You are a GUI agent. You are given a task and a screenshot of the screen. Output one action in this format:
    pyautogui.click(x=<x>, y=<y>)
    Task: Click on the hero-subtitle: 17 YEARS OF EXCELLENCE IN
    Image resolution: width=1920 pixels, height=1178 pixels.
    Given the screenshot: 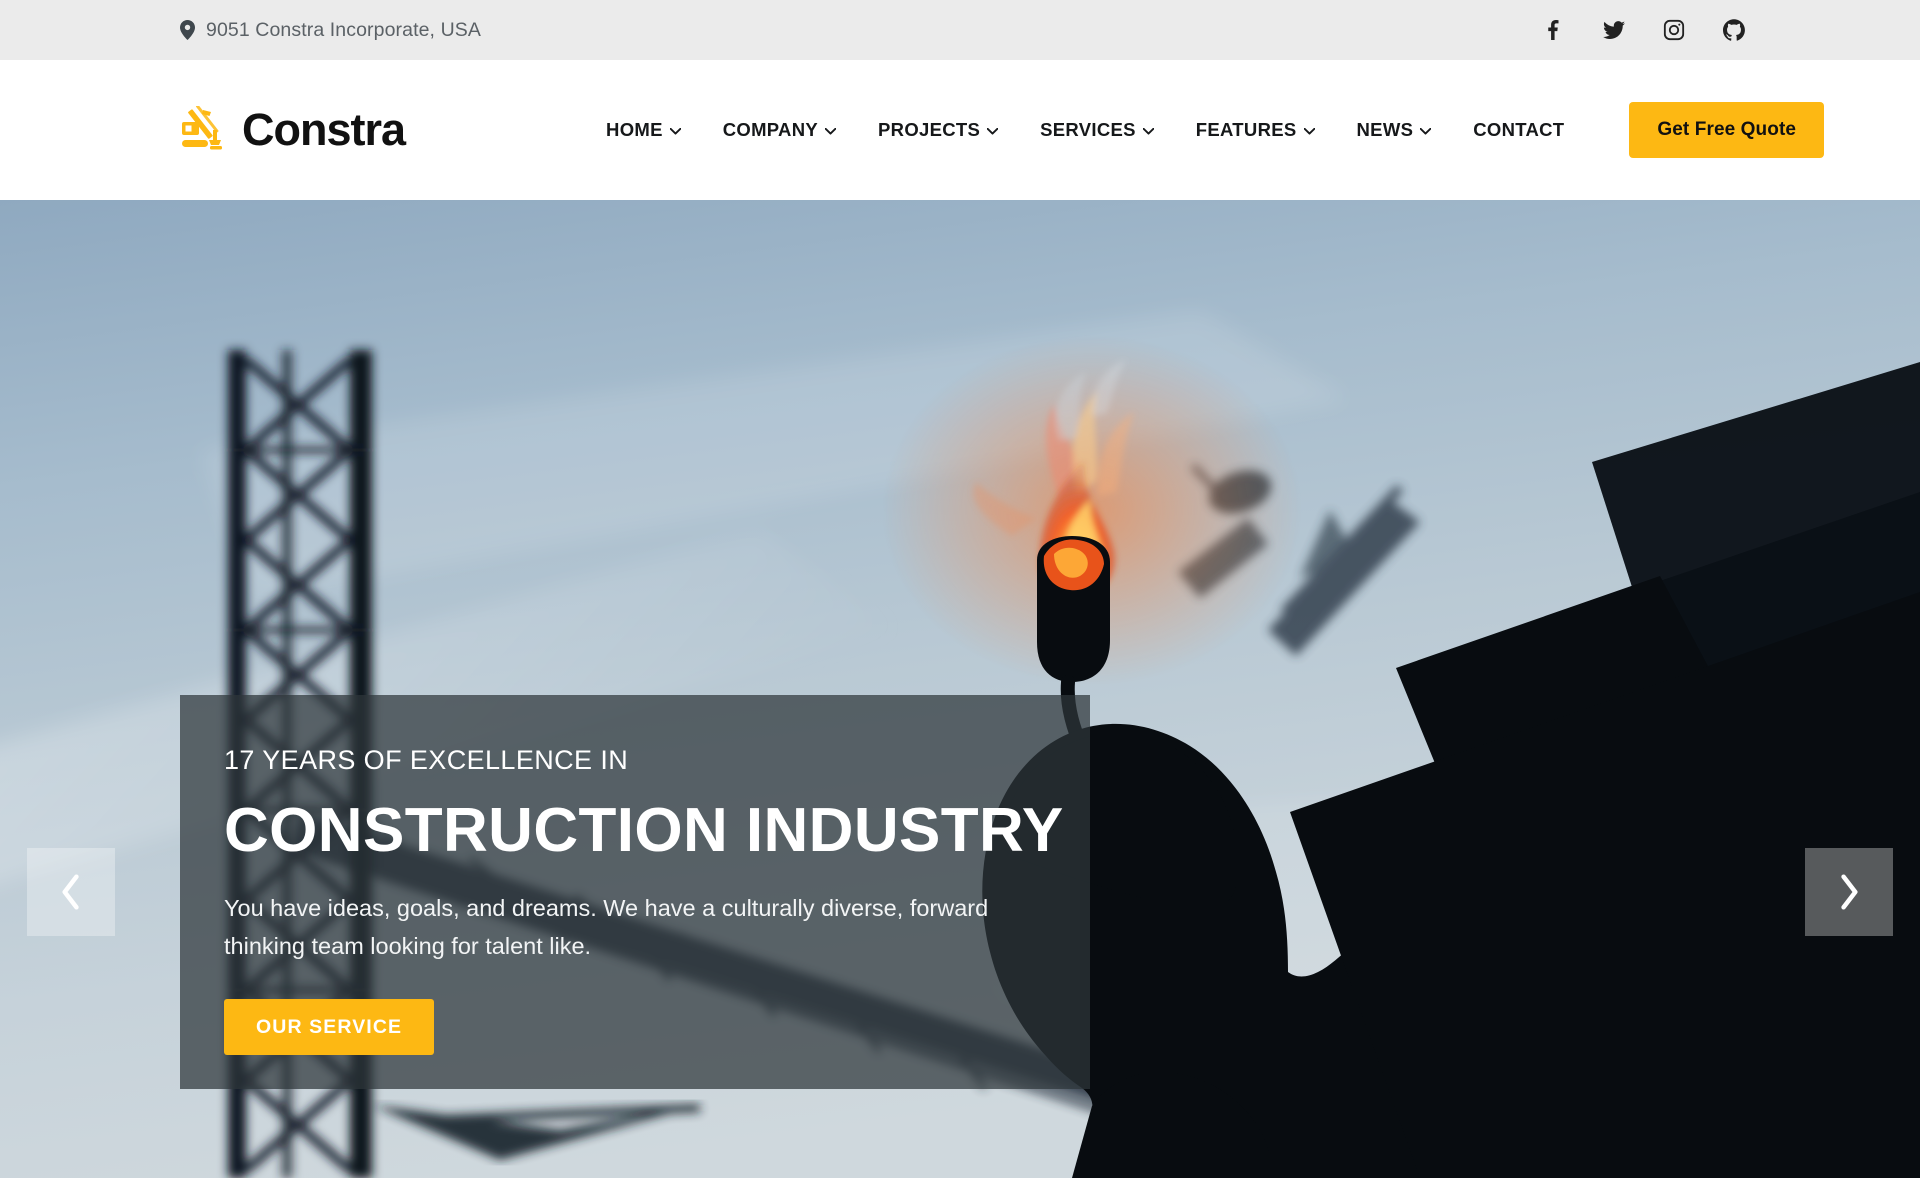 What is the action you would take?
    pyautogui.click(x=426, y=760)
    